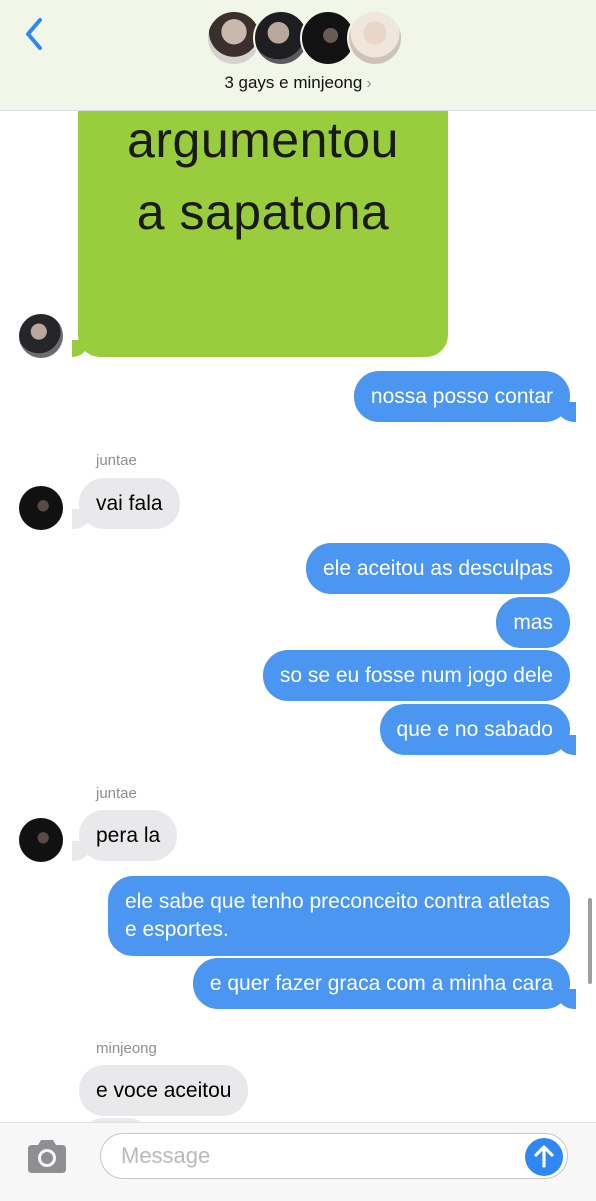 Image resolution: width=596 pixels, height=1201 pixels. What do you see at coordinates (164, 1090) in the screenshot?
I see `incoming-message: e voce aceitou` at bounding box center [164, 1090].